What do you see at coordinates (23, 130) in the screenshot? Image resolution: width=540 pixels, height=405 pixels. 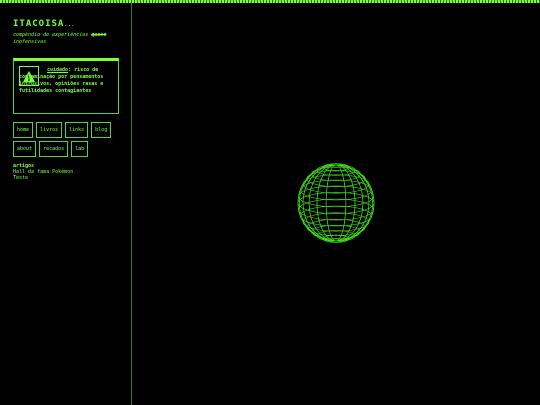 I see `nav-home-button: home` at bounding box center [23, 130].